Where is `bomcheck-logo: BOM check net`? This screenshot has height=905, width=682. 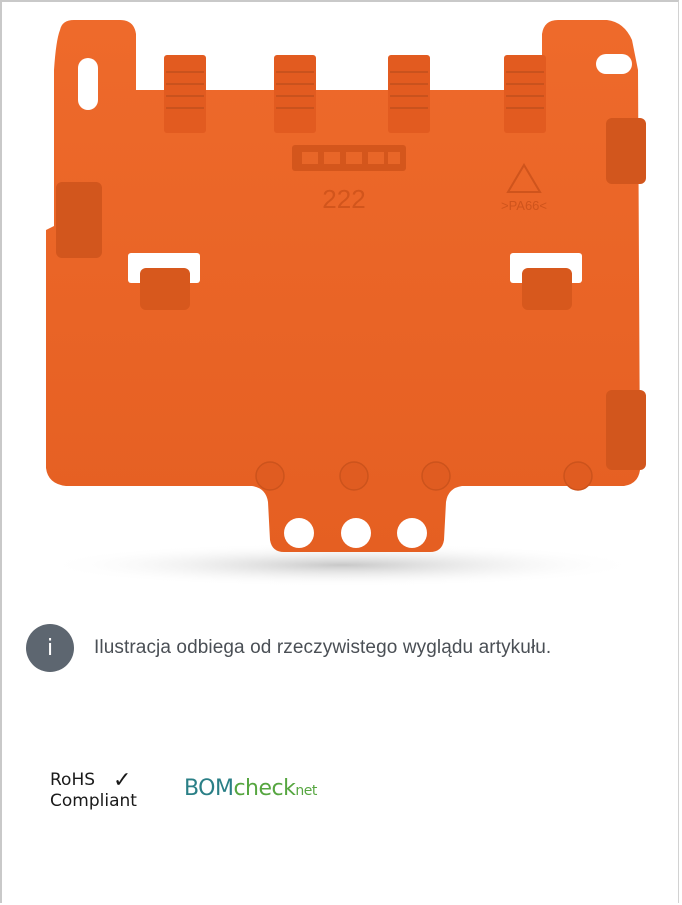 bomcheck-logo: BOM check net is located at coordinates (250, 788).